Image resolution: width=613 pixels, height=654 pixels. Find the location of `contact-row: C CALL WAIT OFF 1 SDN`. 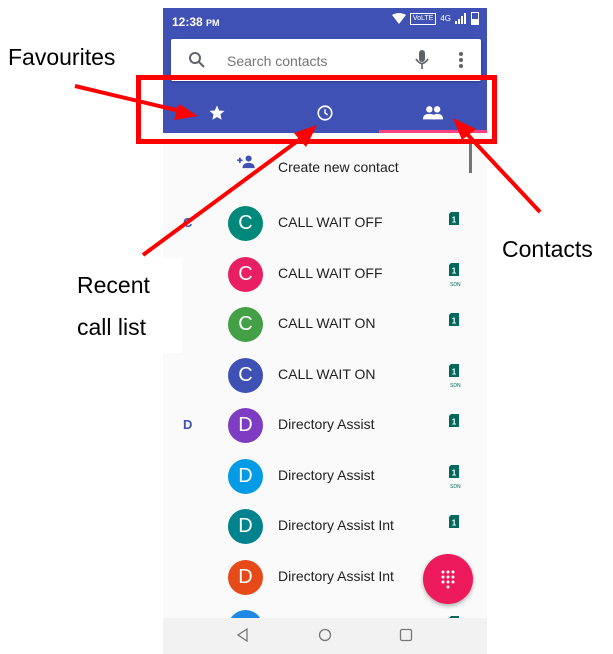

contact-row: C CALL WAIT OFF 1 SDN is located at coordinates (325, 274).